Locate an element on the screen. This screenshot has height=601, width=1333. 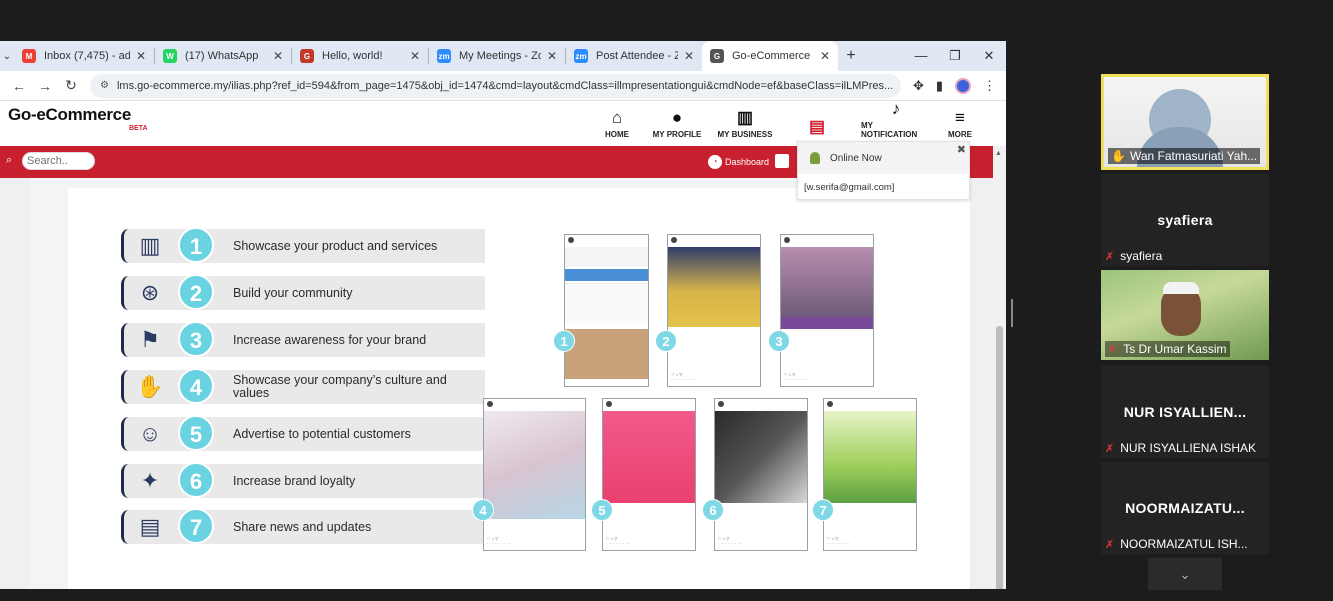
nav-my-notification: ♪ MY NOTIFICATION is located at coordinates (896, 119).